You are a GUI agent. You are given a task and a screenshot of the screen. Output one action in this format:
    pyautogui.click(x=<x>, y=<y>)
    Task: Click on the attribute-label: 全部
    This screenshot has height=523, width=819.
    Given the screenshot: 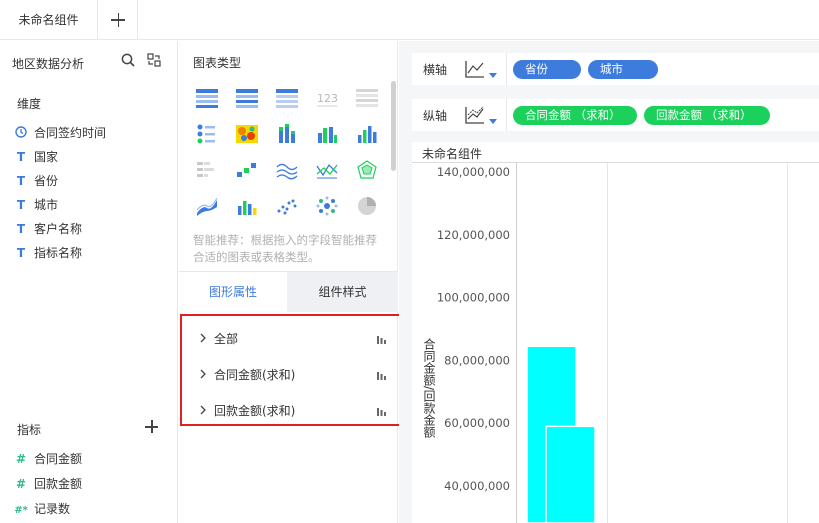 What is the action you would take?
    pyautogui.click(x=226, y=339)
    